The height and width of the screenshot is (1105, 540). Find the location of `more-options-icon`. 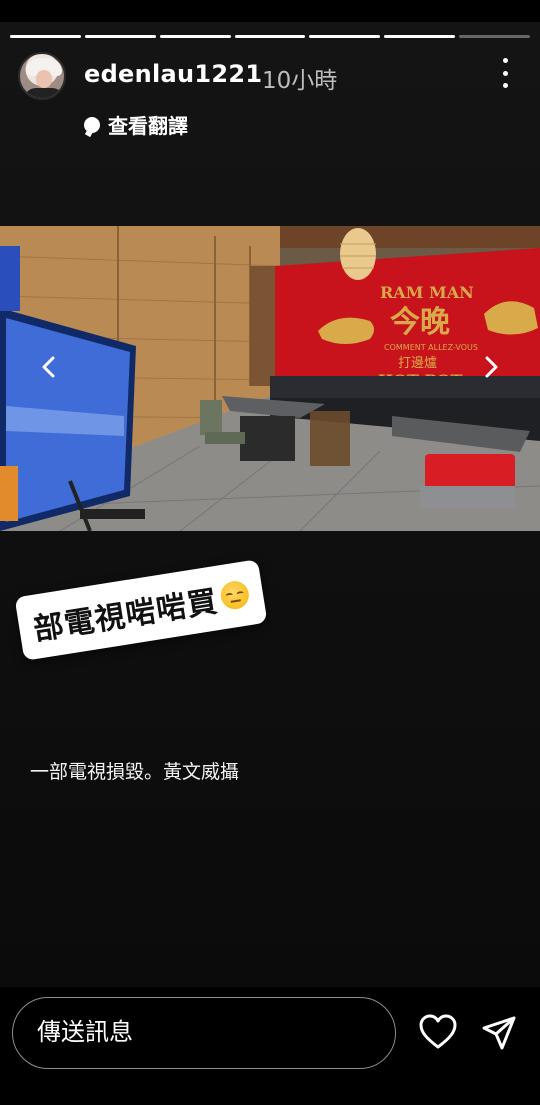

more-options-icon is located at coordinates (505, 73).